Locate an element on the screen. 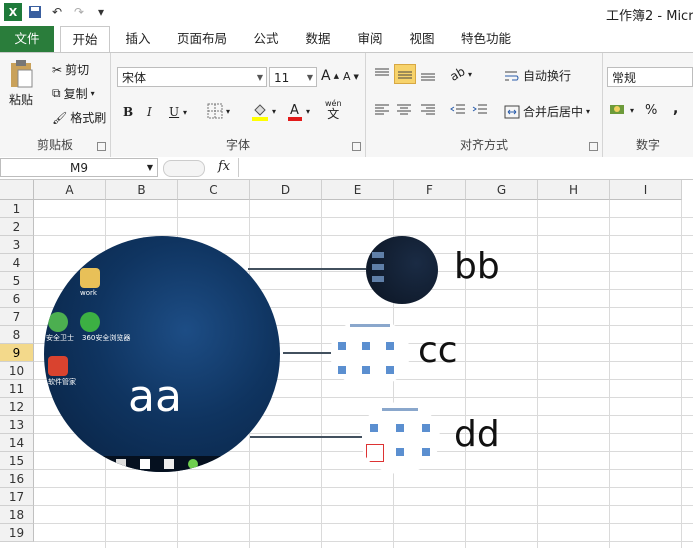  row-header: 19 is located at coordinates (17, 533).